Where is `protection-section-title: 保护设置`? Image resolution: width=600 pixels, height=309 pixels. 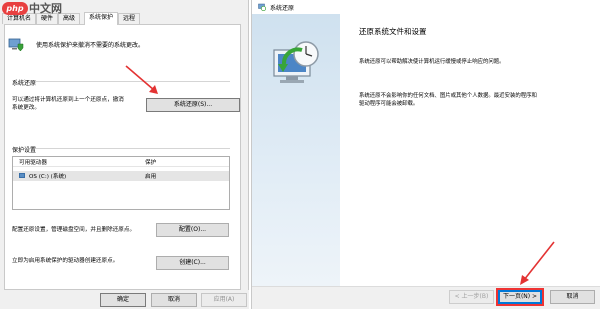 protection-section-title: 保护设置 is located at coordinates (24, 150).